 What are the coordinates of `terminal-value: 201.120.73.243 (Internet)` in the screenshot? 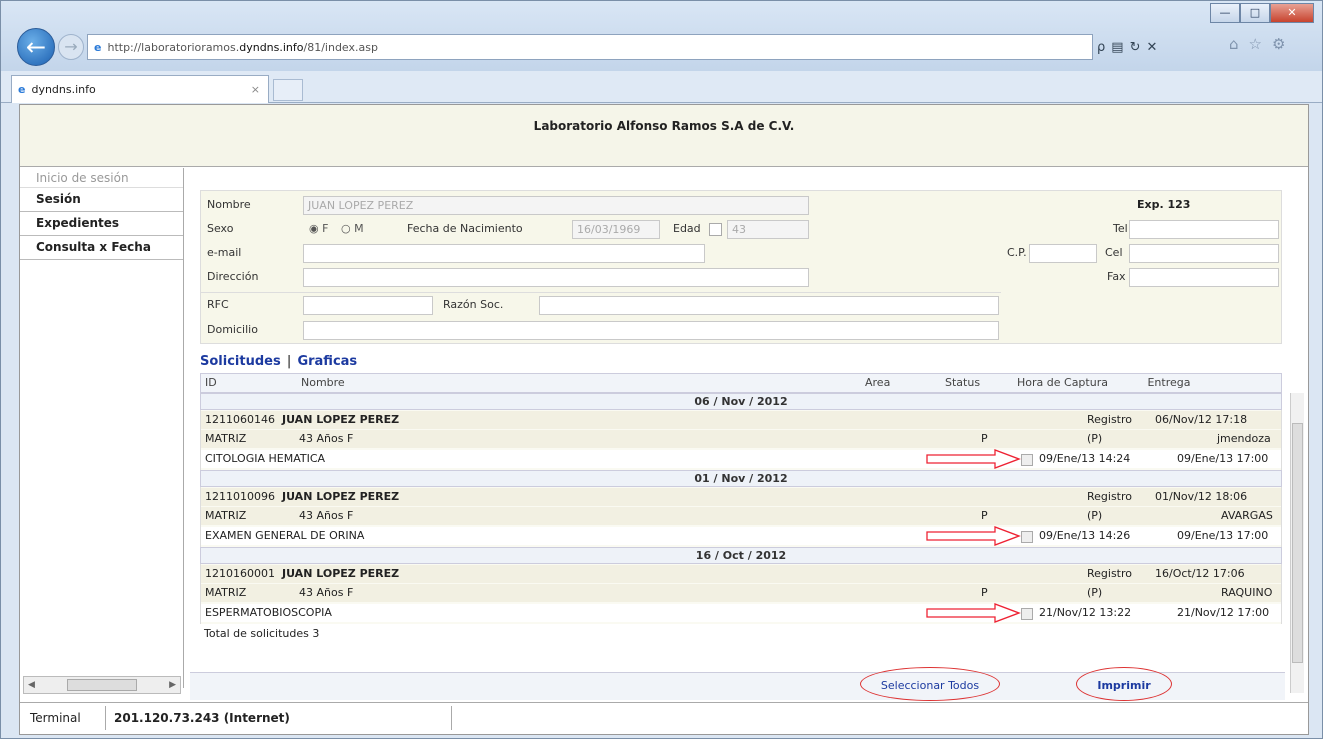 It's located at (279, 717).